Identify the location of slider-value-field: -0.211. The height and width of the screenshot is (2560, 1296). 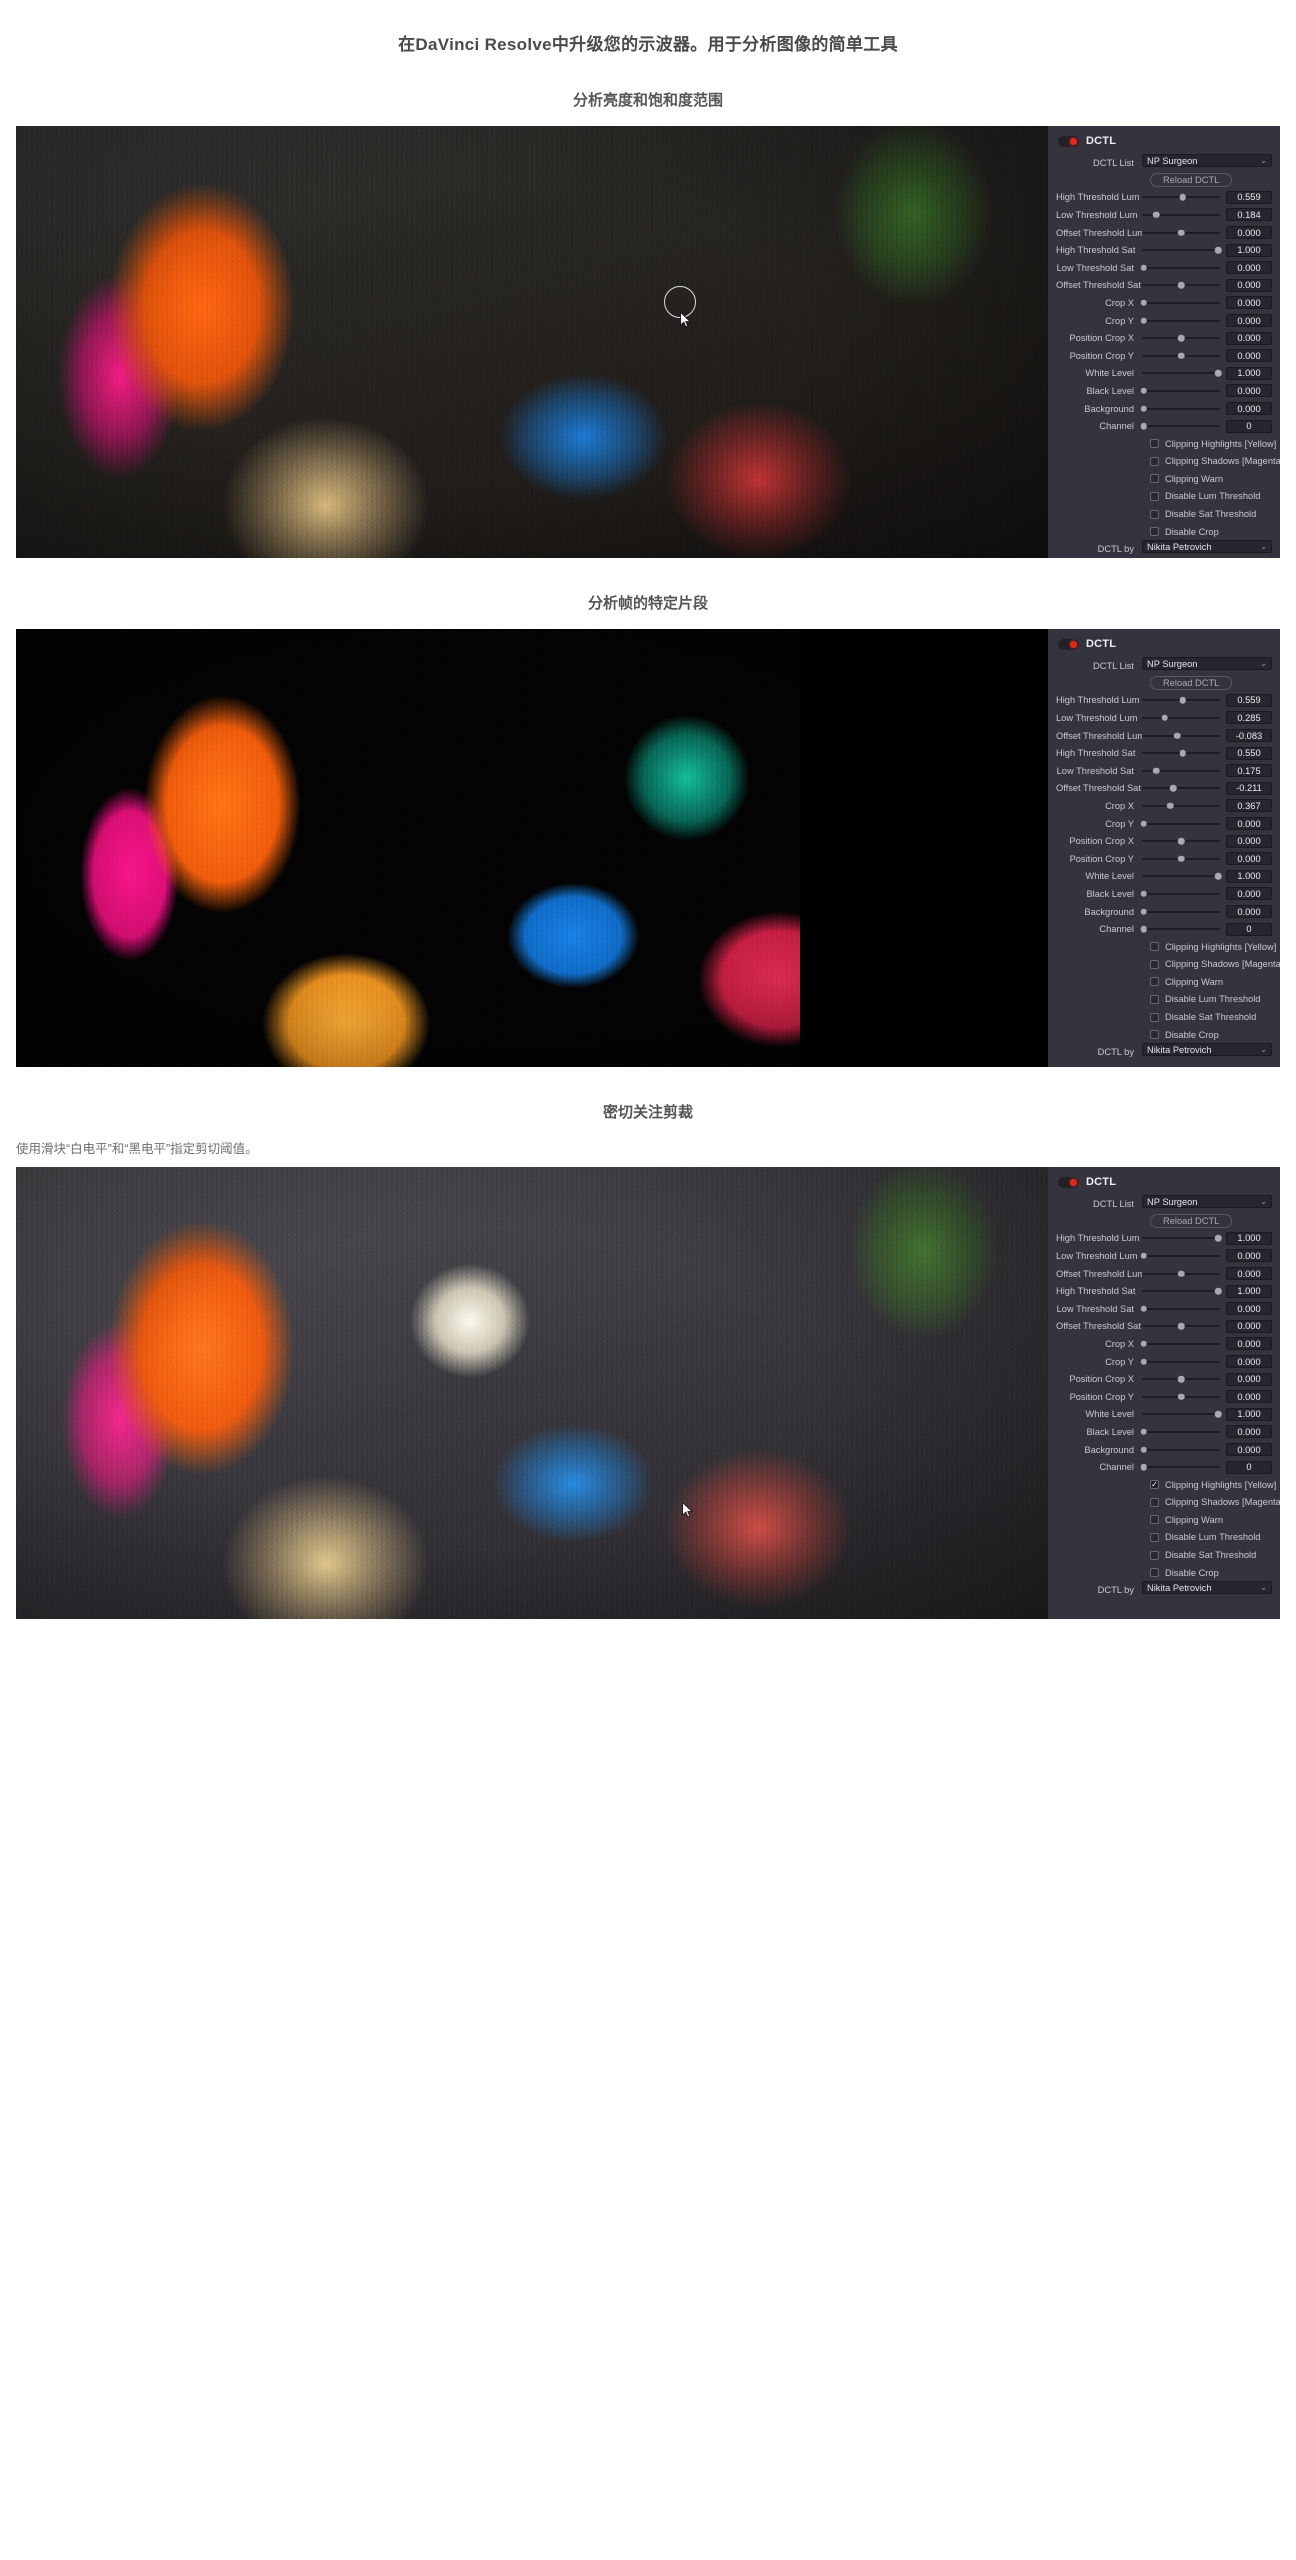
(1249, 788).